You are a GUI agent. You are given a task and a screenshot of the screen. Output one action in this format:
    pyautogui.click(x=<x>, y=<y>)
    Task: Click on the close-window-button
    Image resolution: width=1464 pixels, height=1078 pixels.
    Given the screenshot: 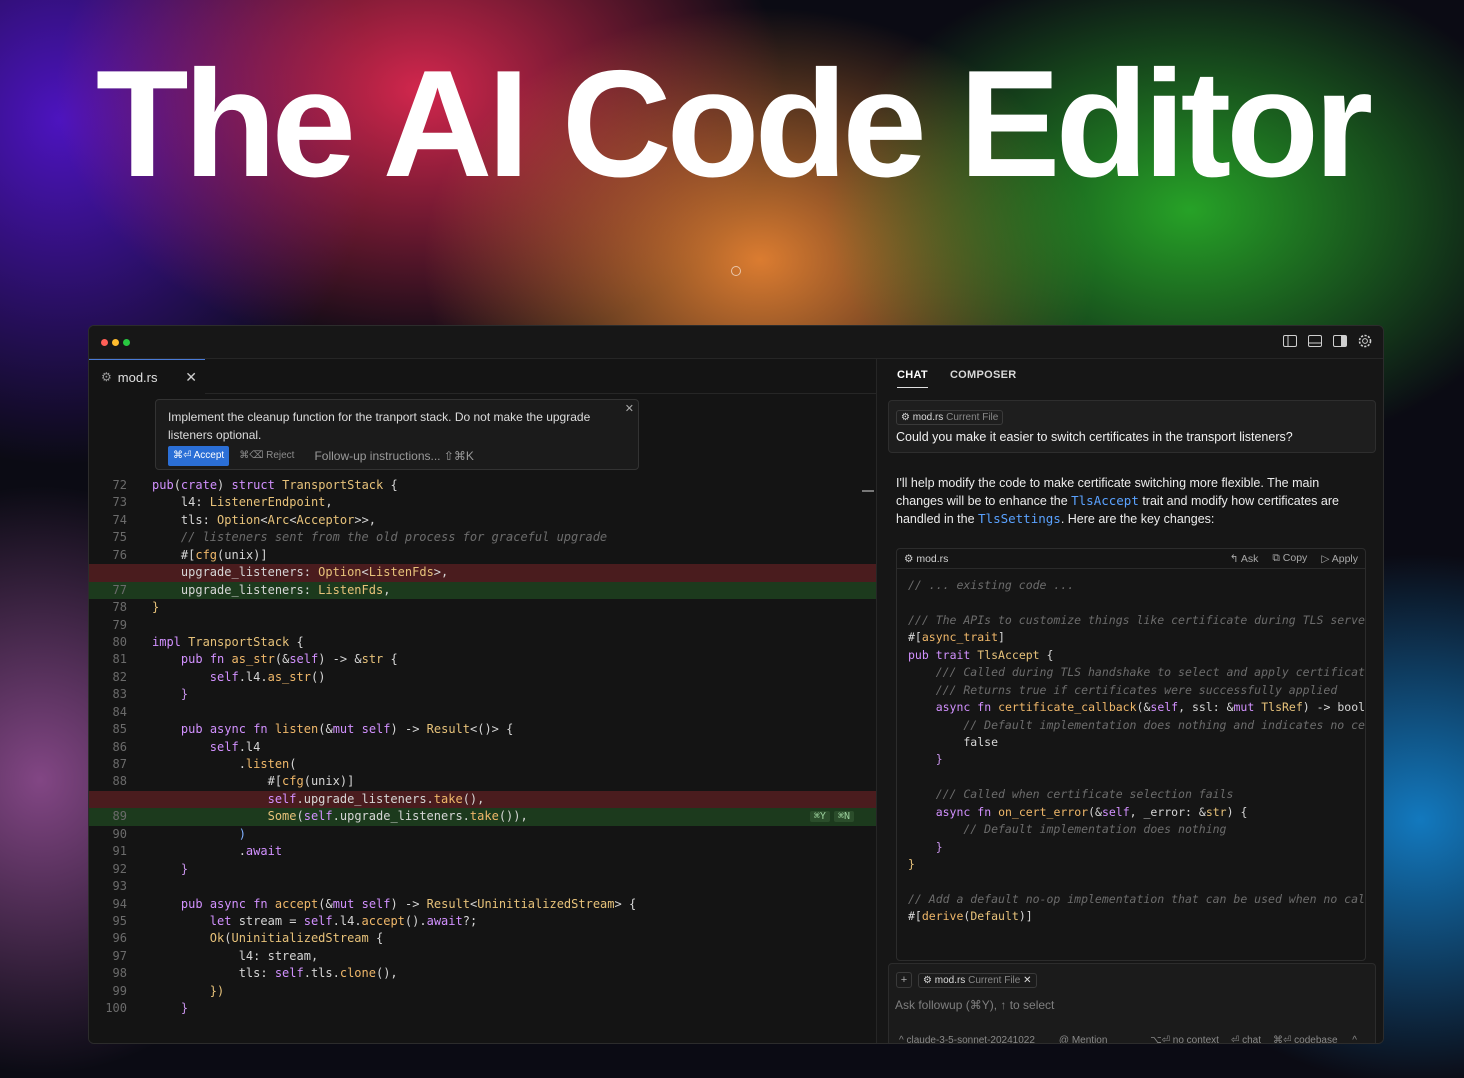 What is the action you would take?
    pyautogui.click(x=104, y=342)
    